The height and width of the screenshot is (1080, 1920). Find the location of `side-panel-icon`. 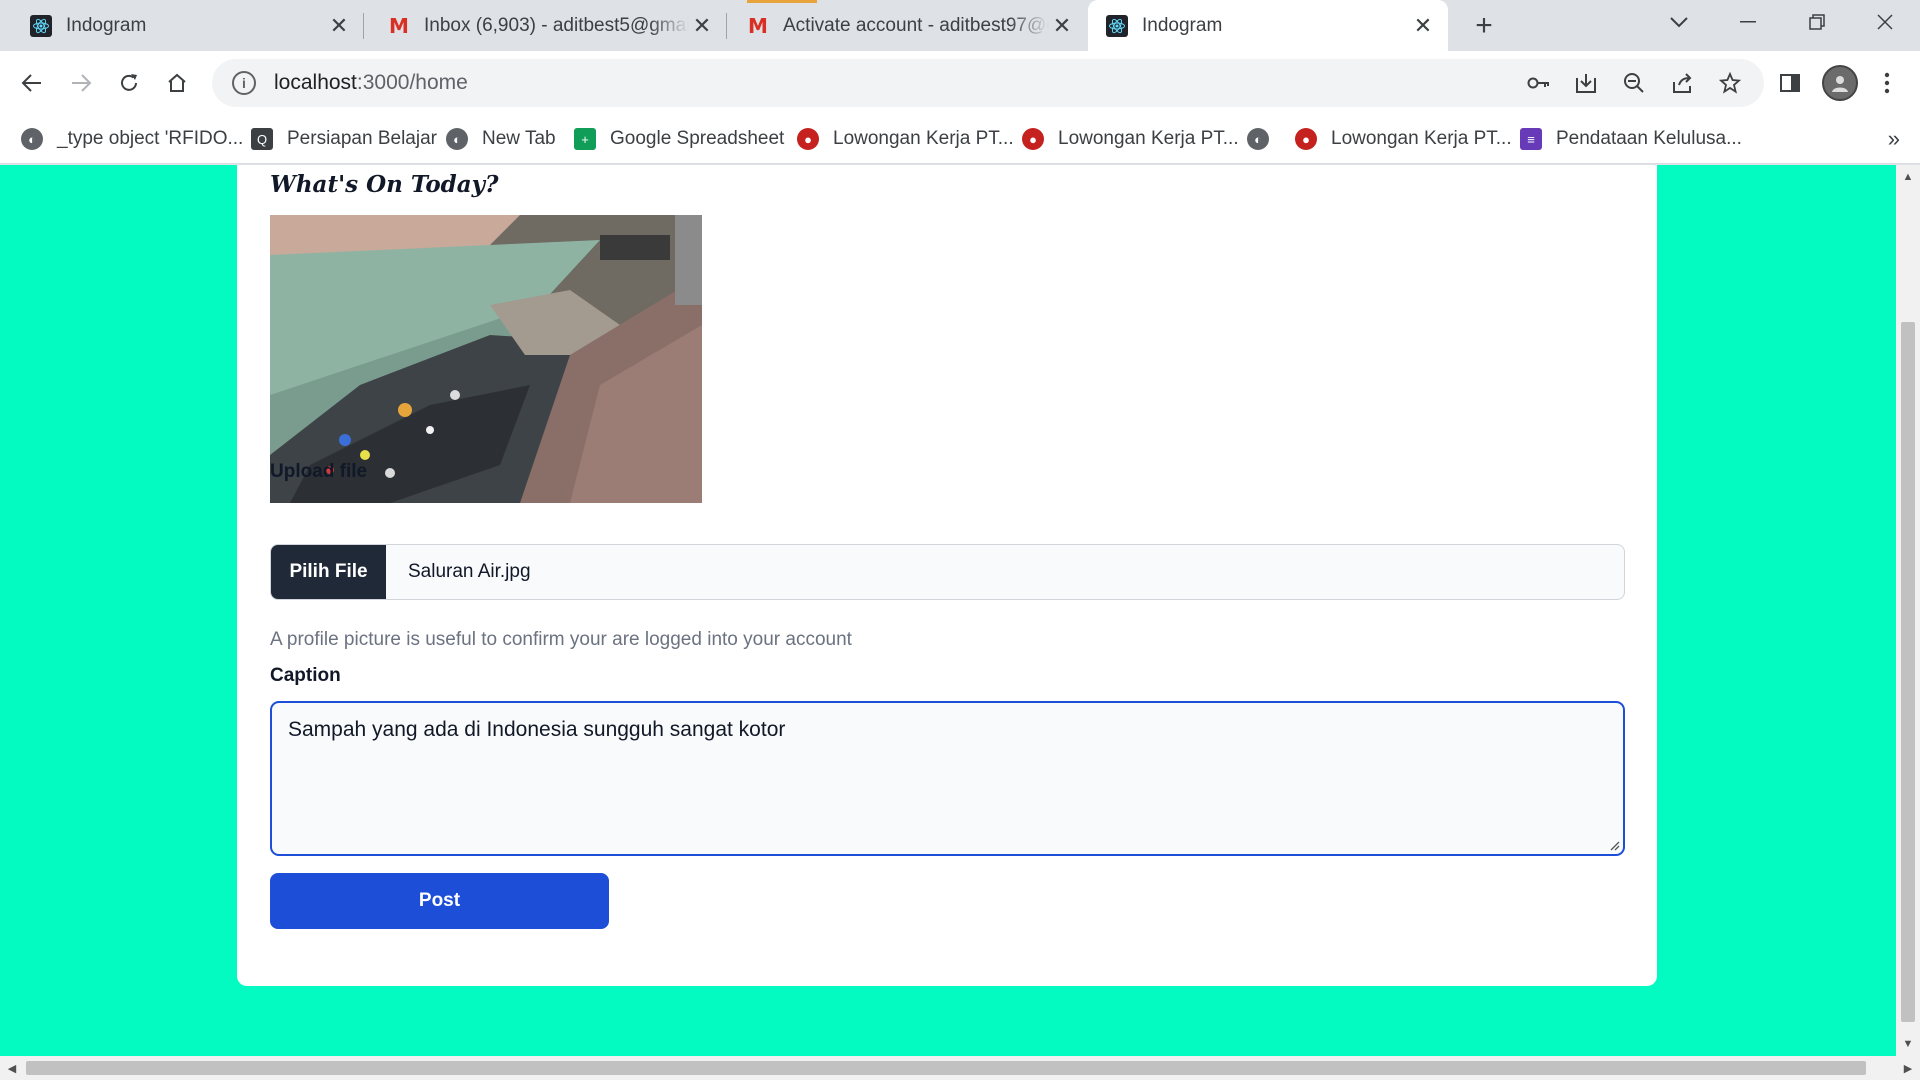

side-panel-icon is located at coordinates (1790, 83).